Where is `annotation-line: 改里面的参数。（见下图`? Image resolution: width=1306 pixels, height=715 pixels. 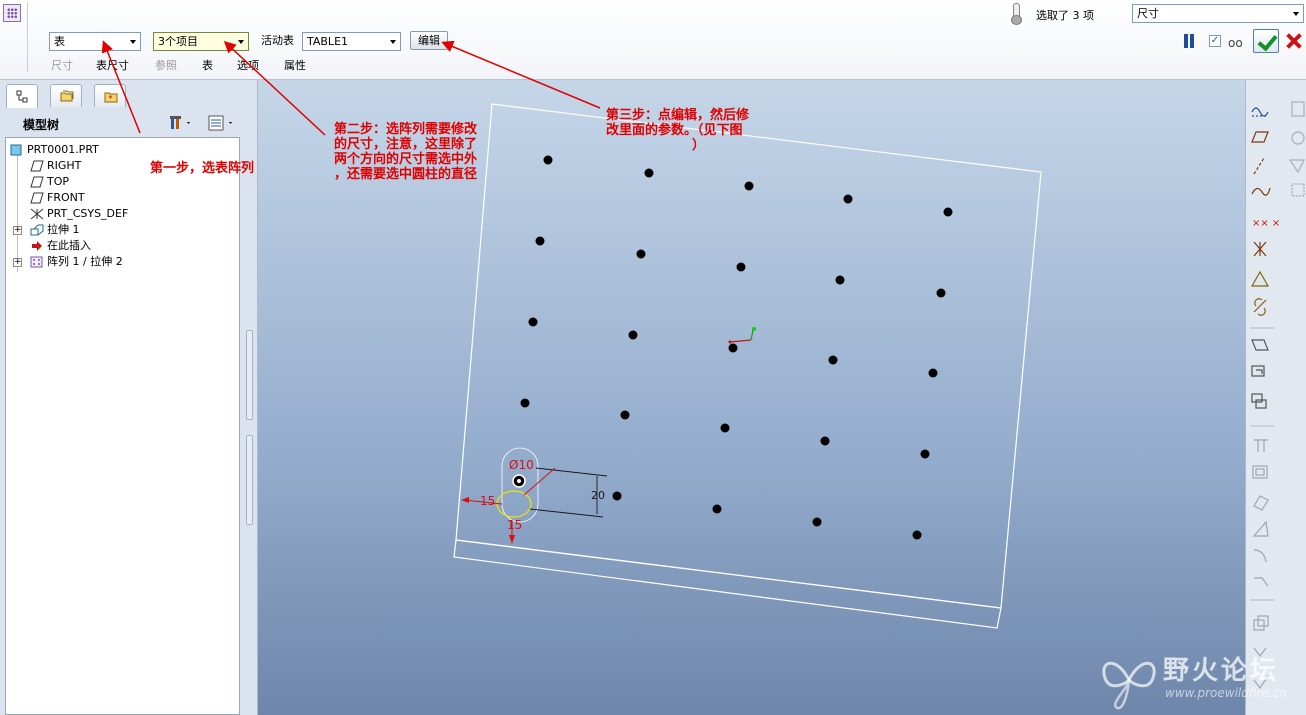
annotation-line: 改里面的参数。（见下图 is located at coordinates (674, 130).